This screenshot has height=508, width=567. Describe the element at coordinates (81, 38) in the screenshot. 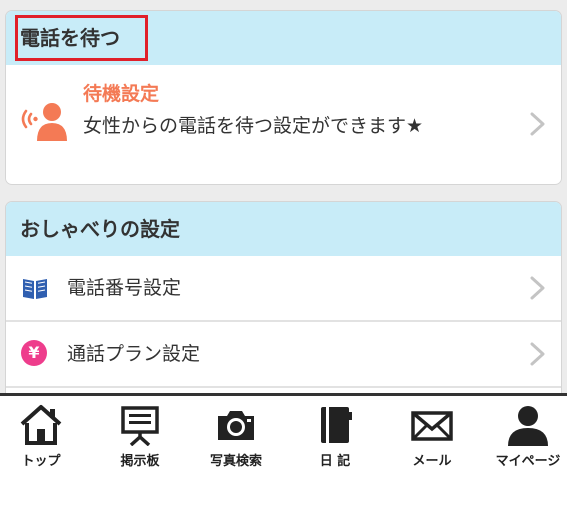

I see `highlight-box` at that location.